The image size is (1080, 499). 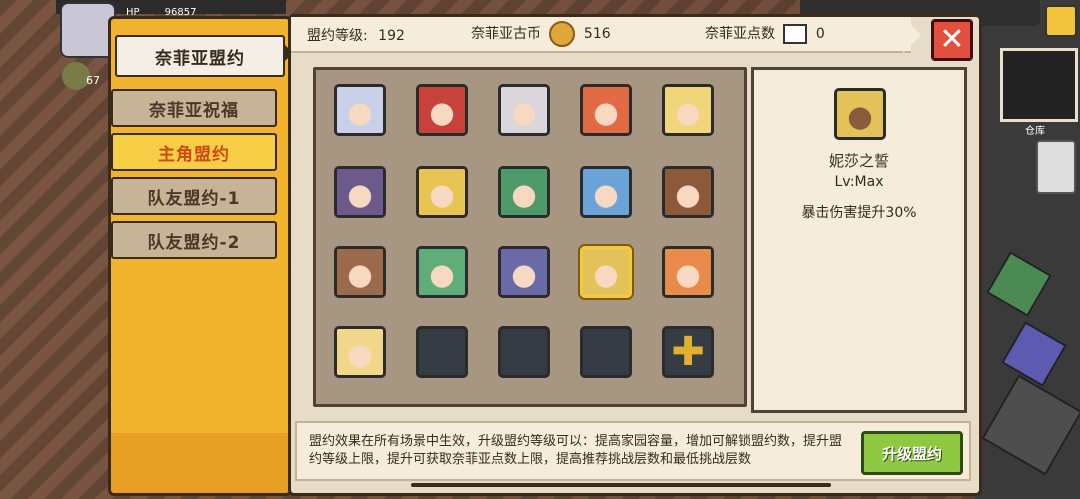 I want to click on coin-value: 516, so click(x=597, y=34).